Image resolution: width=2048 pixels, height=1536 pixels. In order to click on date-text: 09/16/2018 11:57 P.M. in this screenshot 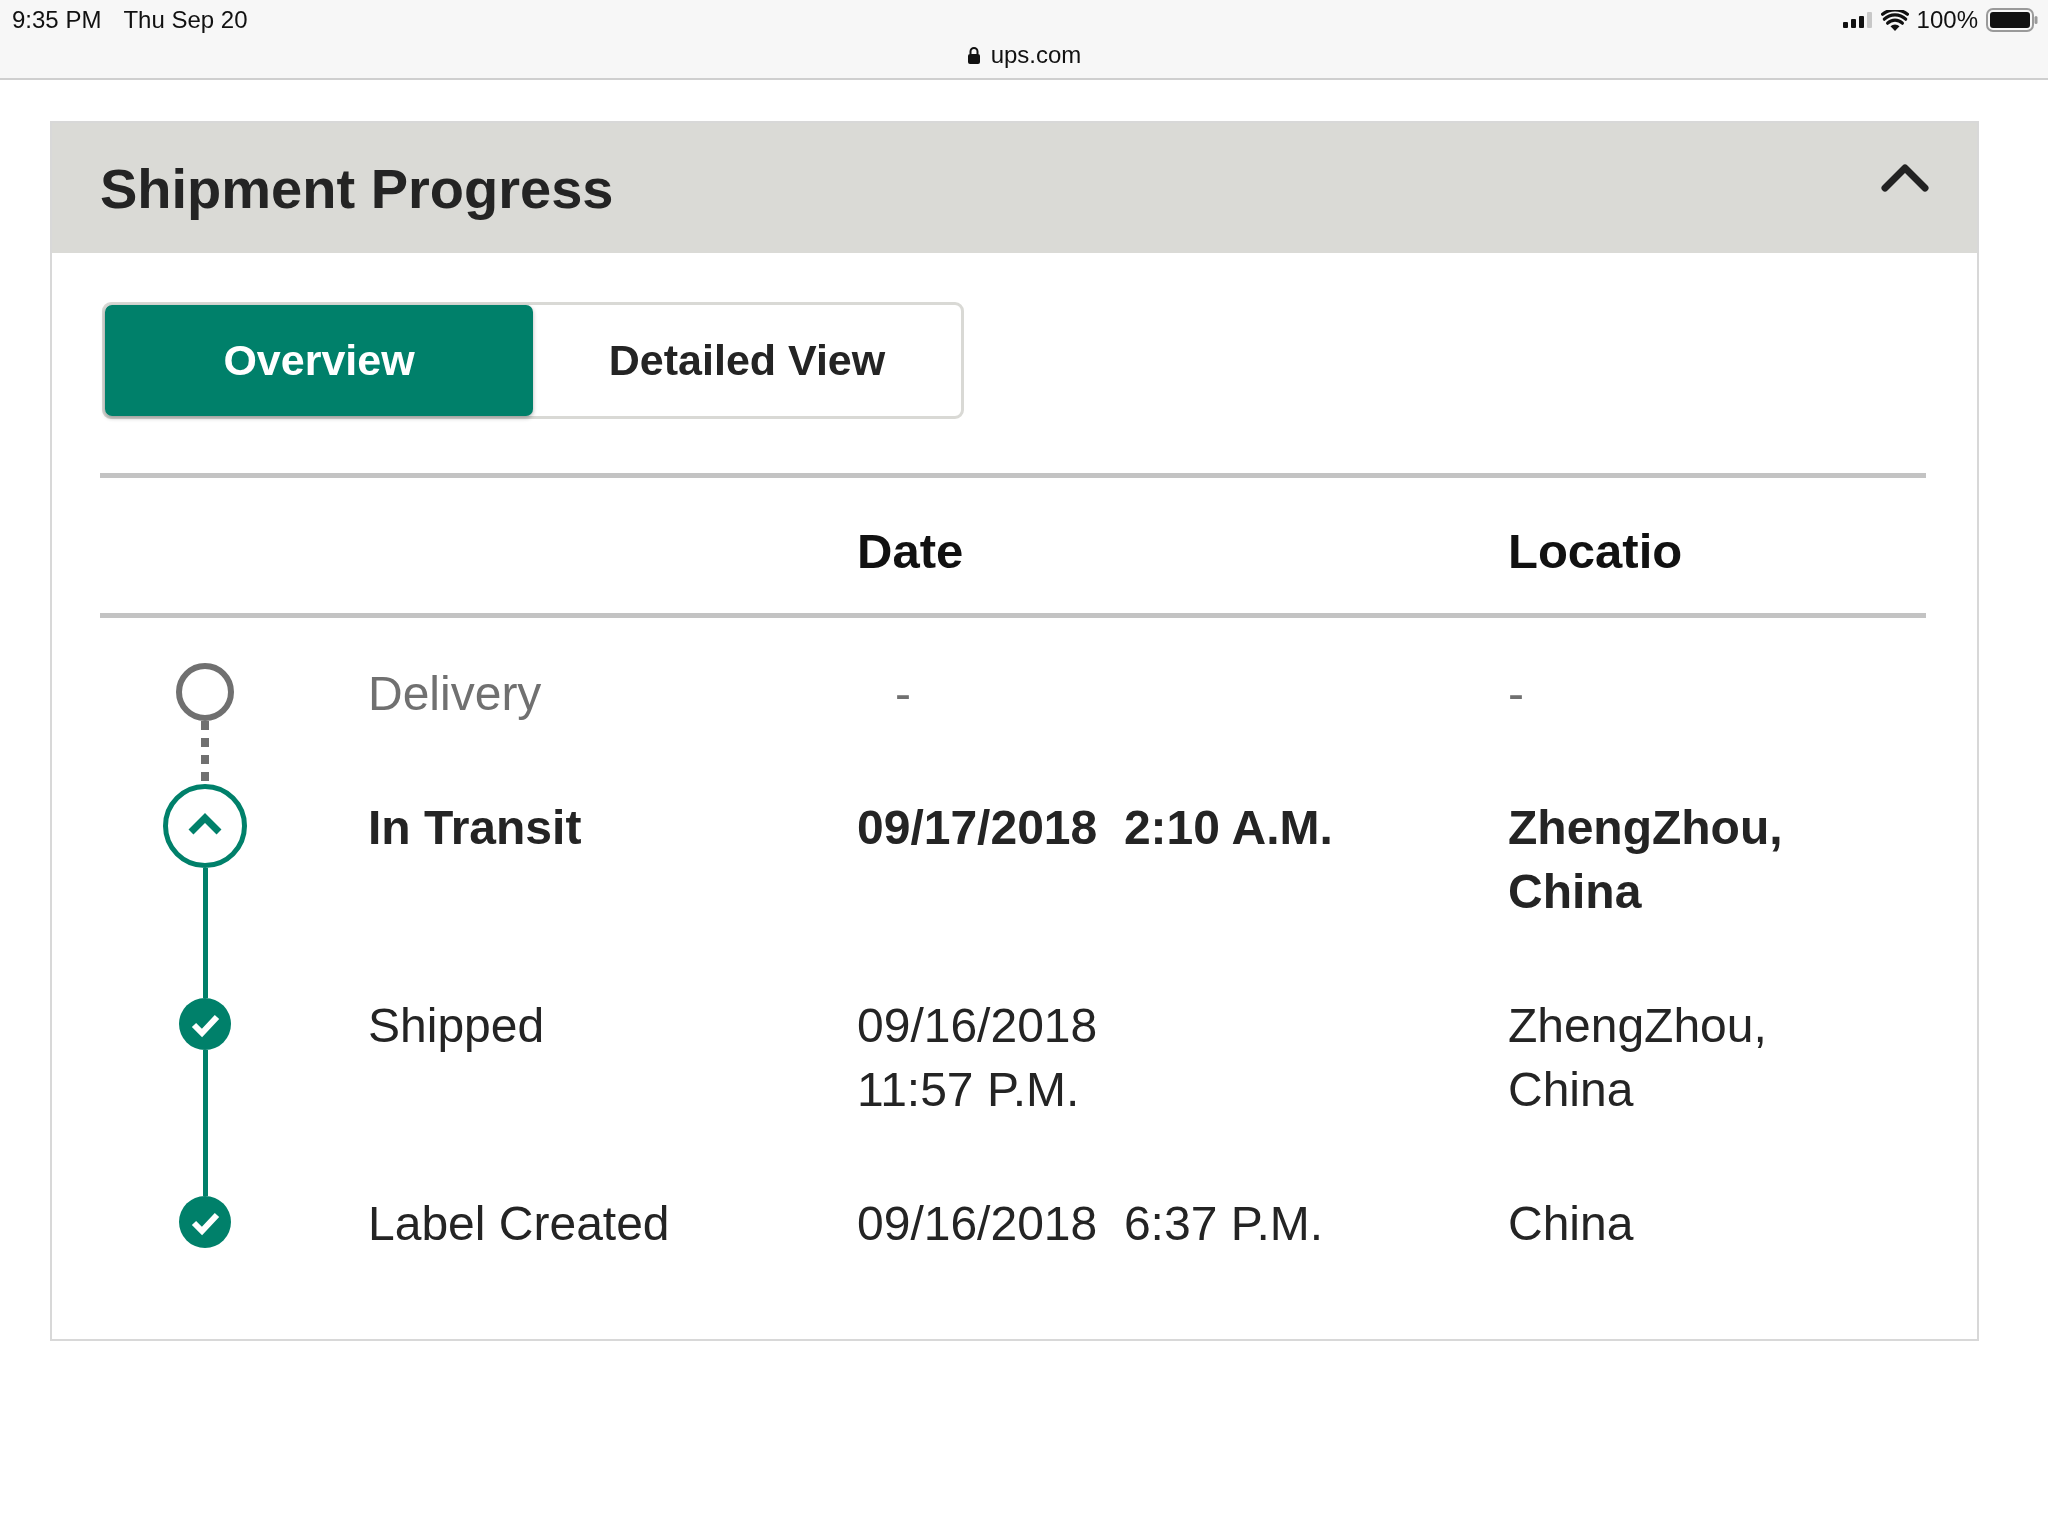, I will do `click(978, 1058)`.